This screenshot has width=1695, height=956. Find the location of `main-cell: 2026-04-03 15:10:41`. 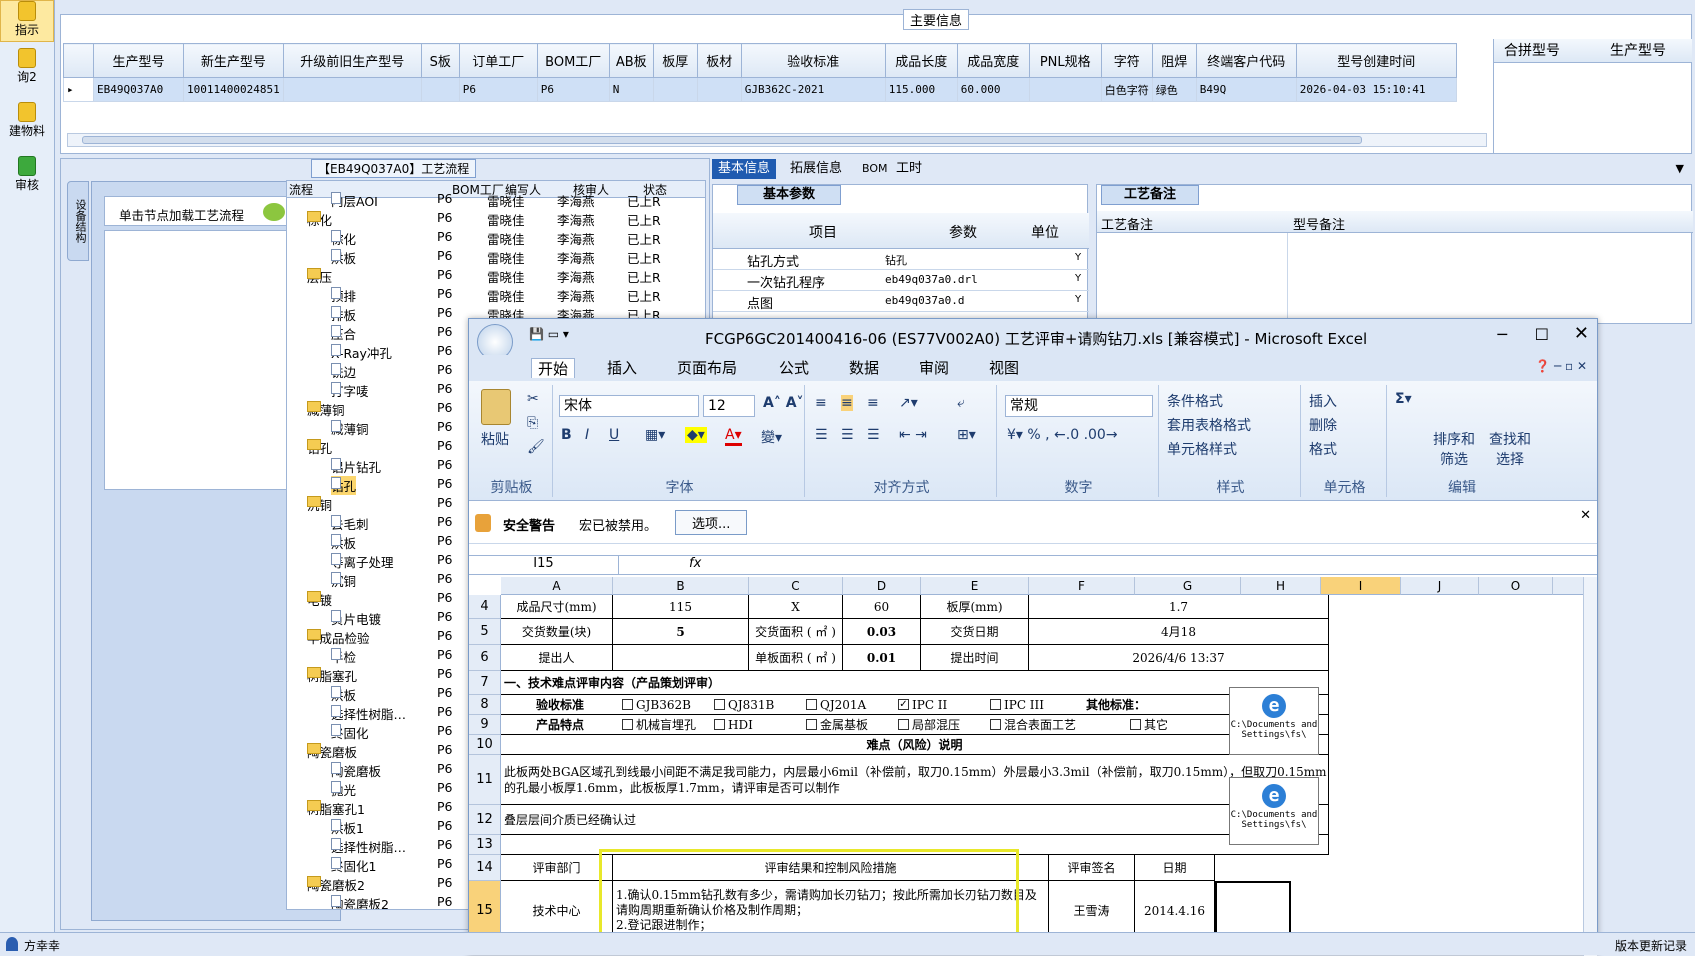

main-cell: 2026-04-03 15:10:41 is located at coordinates (1376, 89).